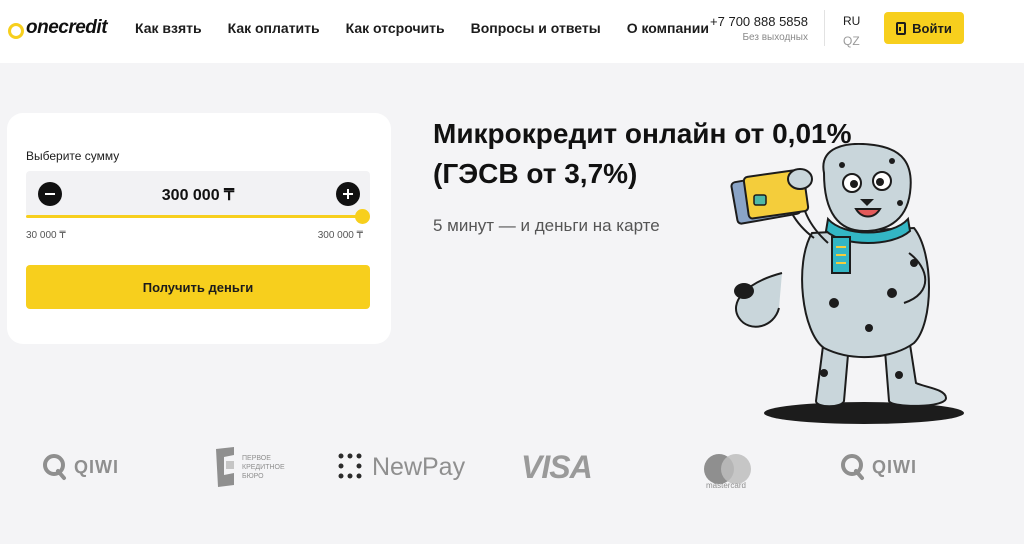 The height and width of the screenshot is (544, 1024). Describe the element at coordinates (67, 27) in the screenshot. I see `logo-text: onecredit` at that location.